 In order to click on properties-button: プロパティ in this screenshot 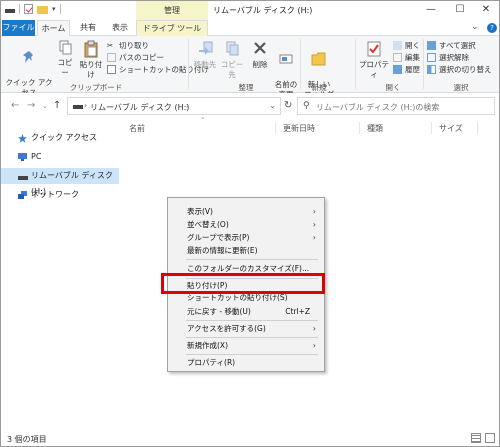, I will do `click(374, 60)`.